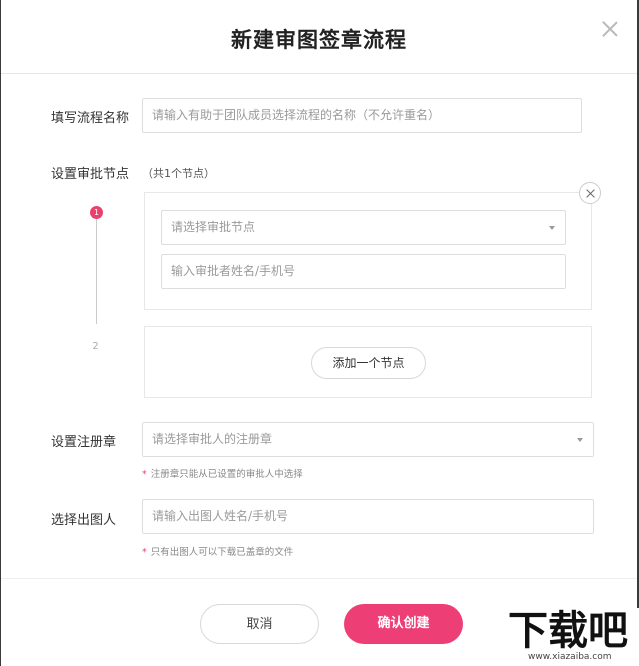 The width and height of the screenshot is (639, 666). What do you see at coordinates (368, 251) in the screenshot?
I see `approval-node-card: 请选择审批节点 输入审批者姓名/手机号` at bounding box center [368, 251].